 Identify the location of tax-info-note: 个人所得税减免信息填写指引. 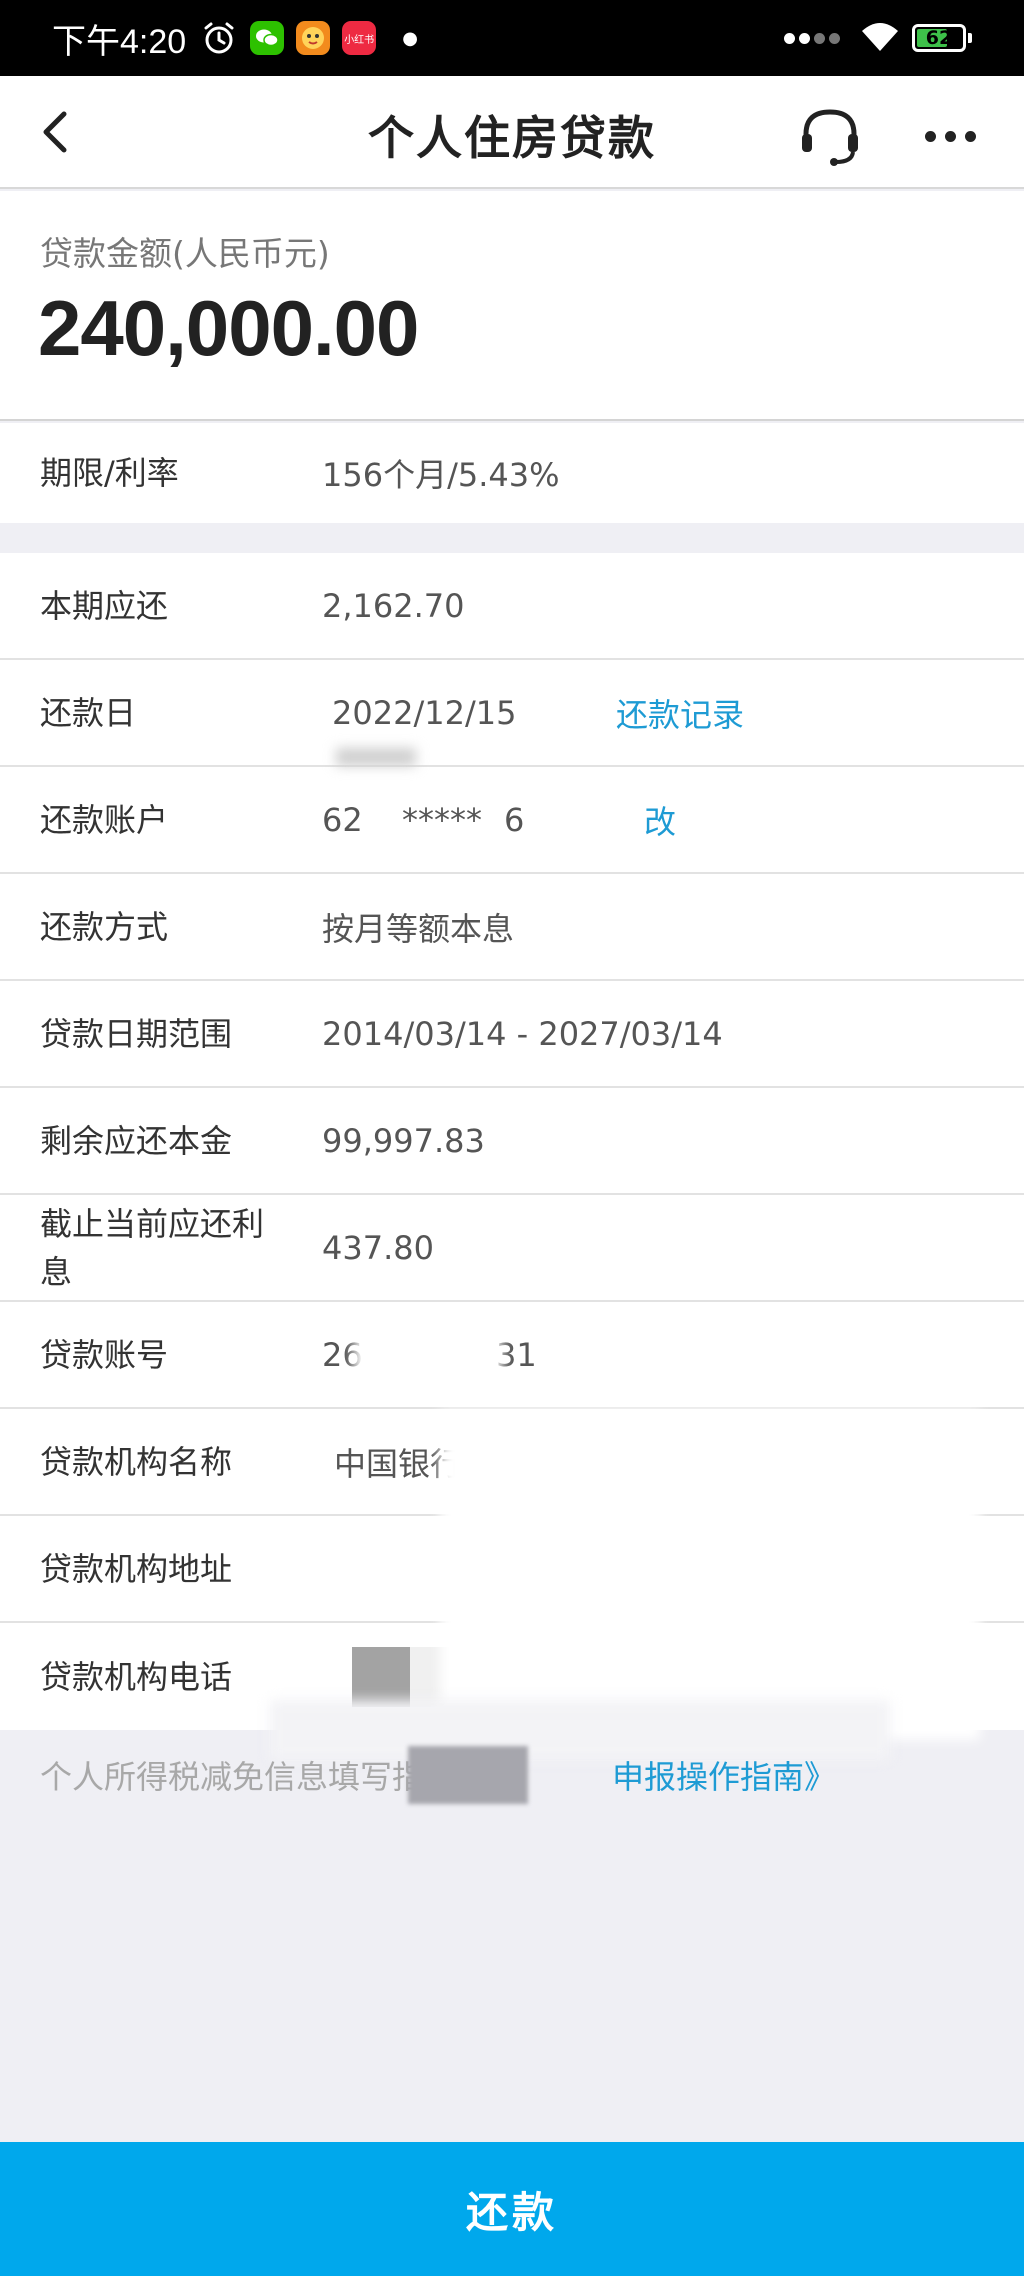
(248, 1777).